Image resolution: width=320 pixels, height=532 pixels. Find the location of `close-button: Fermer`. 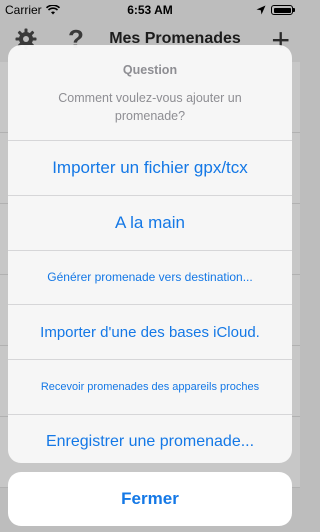

close-button: Fermer is located at coordinates (150, 499).